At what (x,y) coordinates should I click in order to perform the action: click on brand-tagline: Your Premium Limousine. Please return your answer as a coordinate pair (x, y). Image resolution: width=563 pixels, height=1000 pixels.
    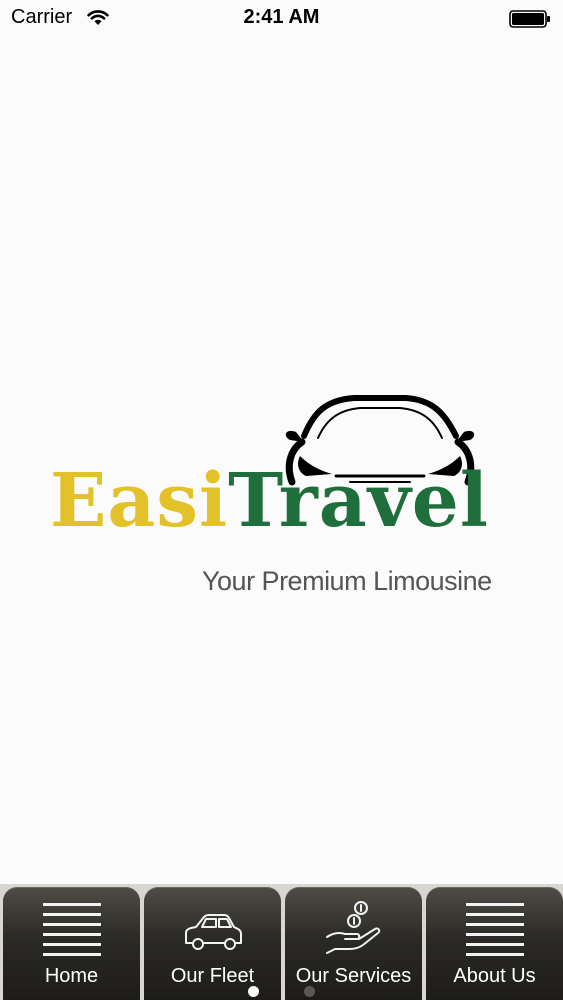
    Looking at the image, I should click on (347, 581).